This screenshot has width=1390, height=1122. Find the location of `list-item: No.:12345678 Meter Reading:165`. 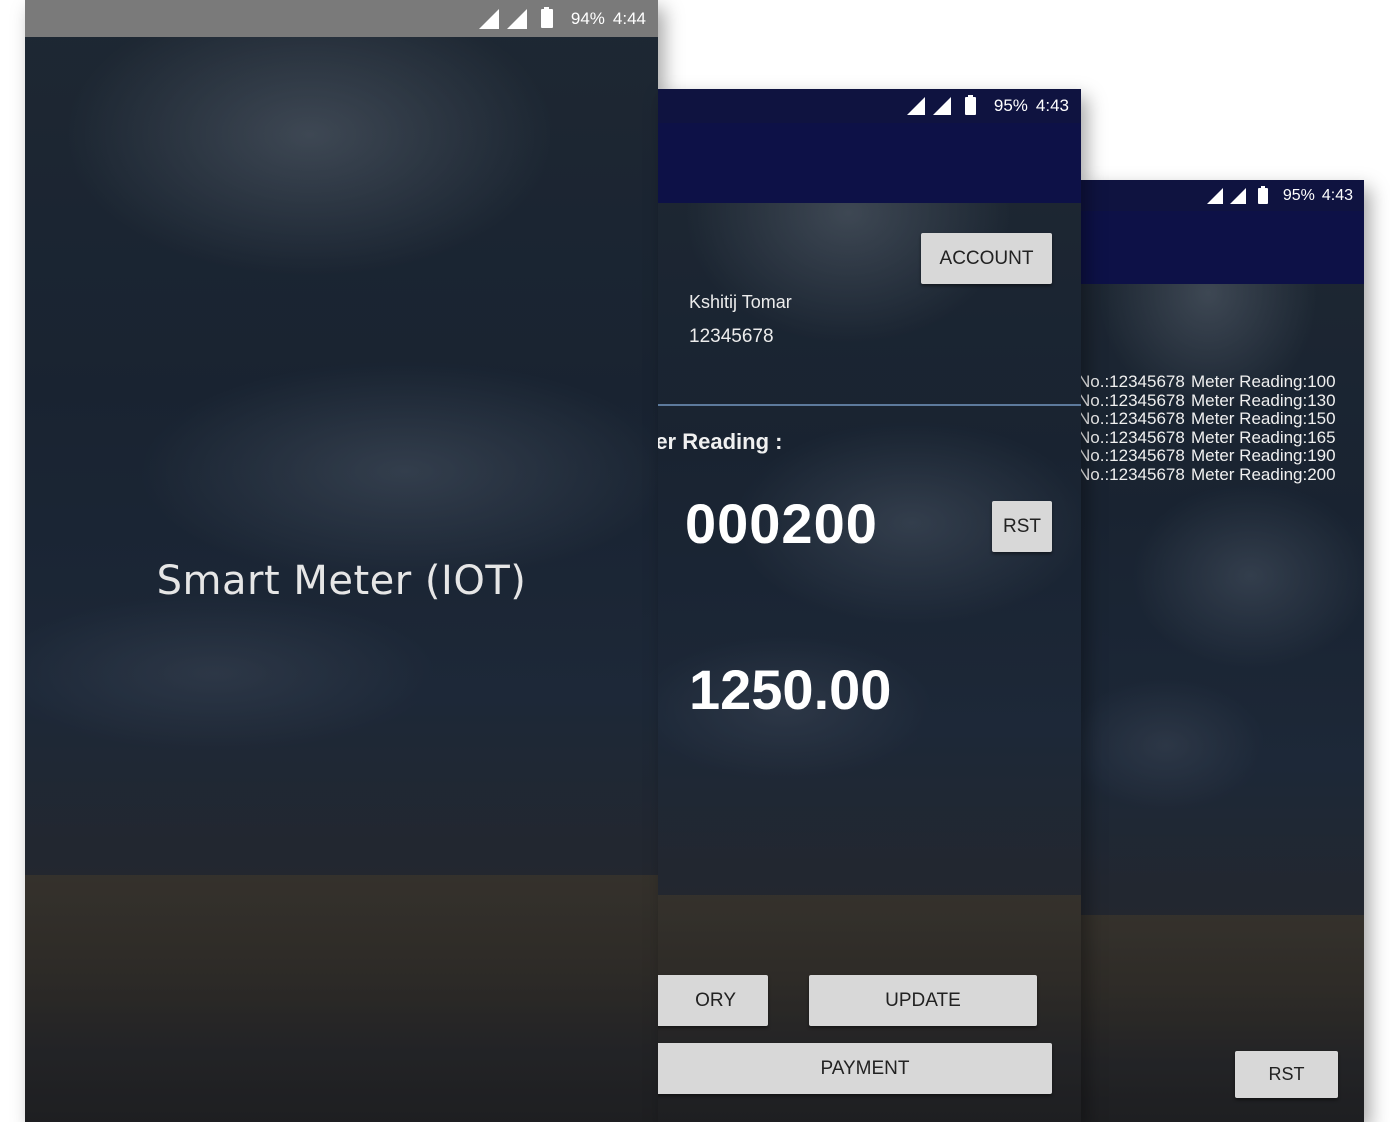

list-item: No.:12345678 Meter Reading:165 is located at coordinates (1208, 437).